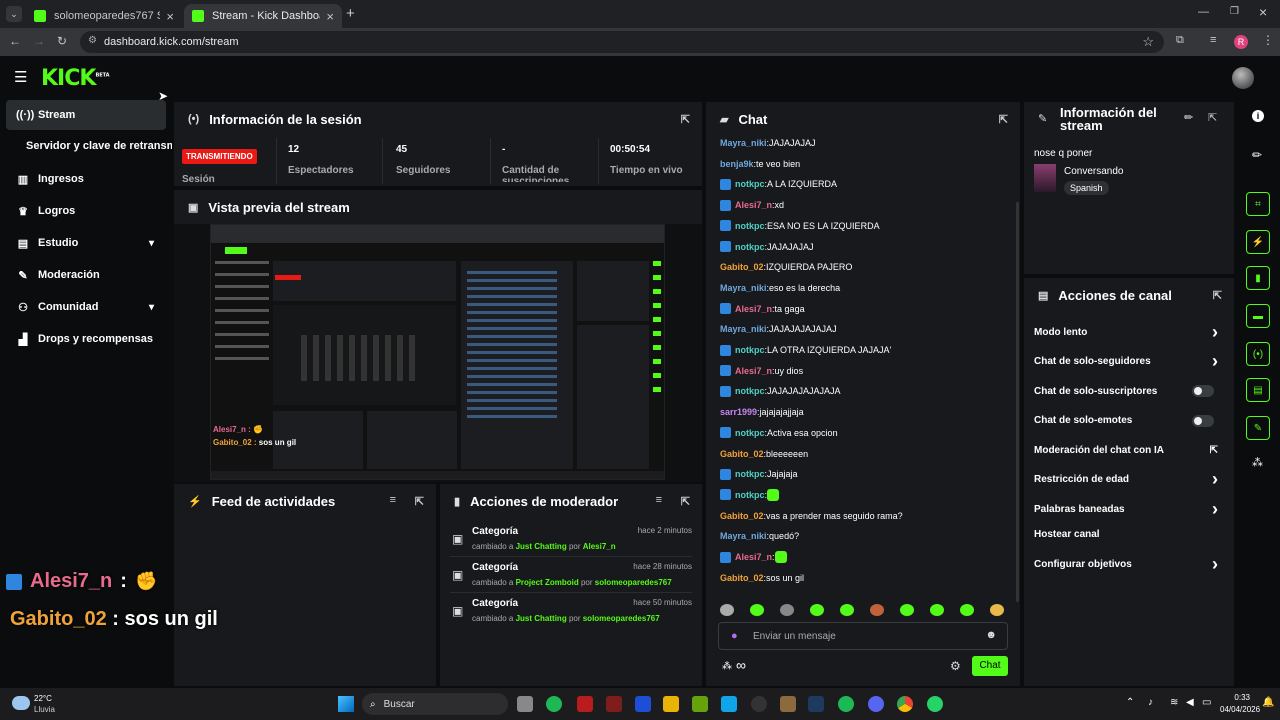 The height and width of the screenshot is (720, 1280). What do you see at coordinates (170, 16) in the screenshot?
I see `close-tab-icon: ×` at bounding box center [170, 16].